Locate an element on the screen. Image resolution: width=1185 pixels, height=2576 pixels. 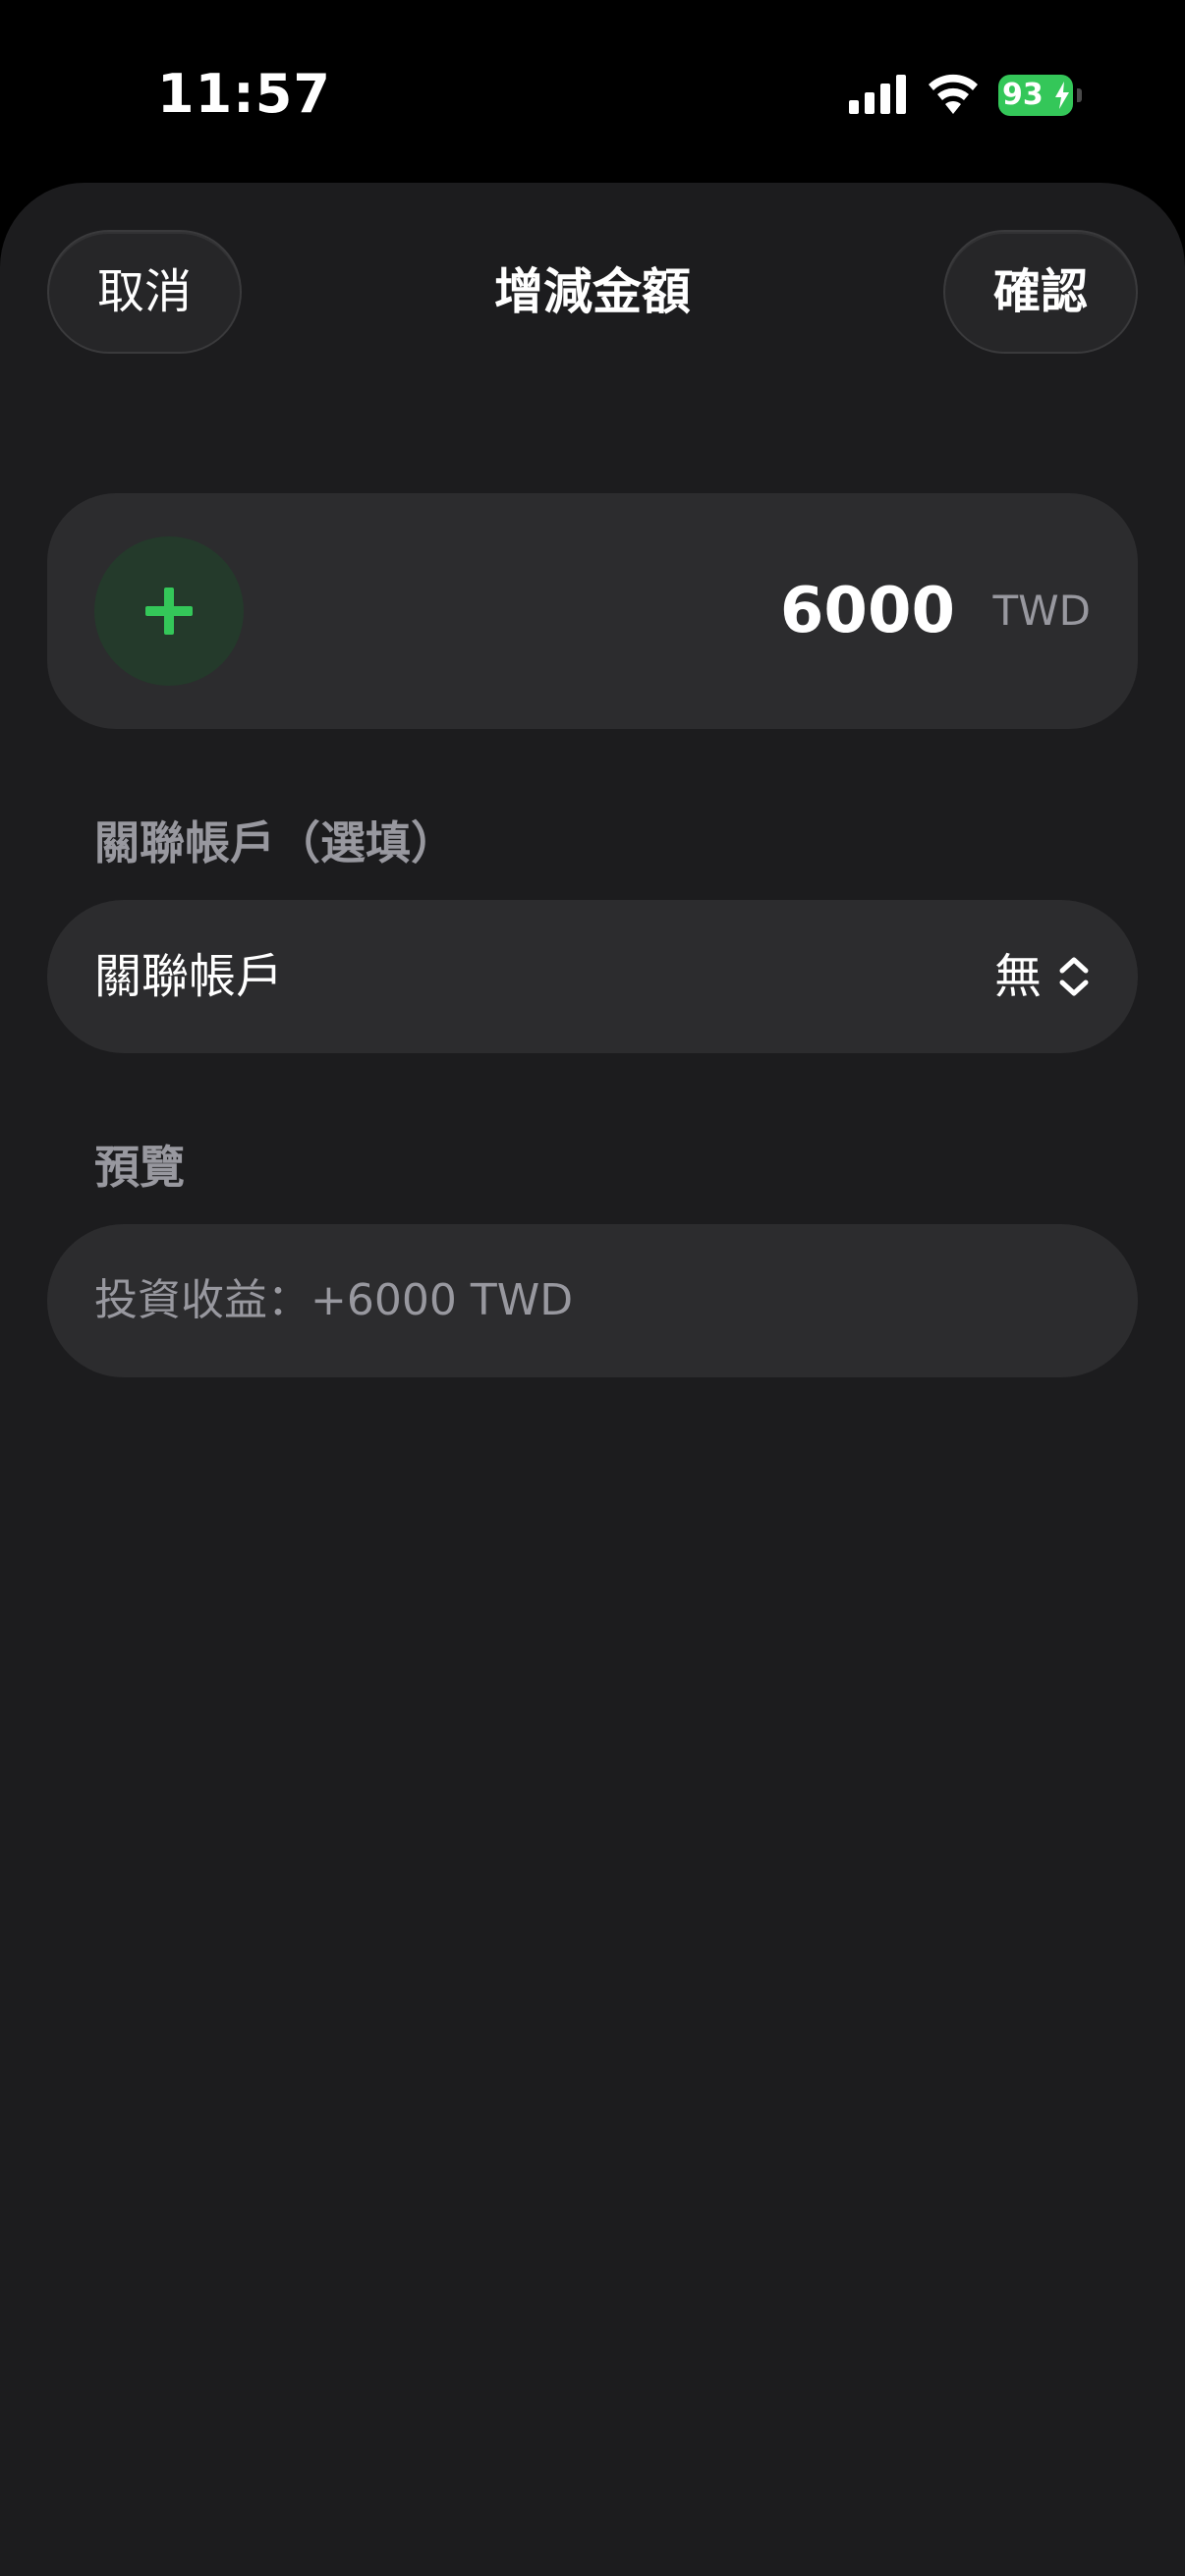
plus-icon is located at coordinates (169, 611).